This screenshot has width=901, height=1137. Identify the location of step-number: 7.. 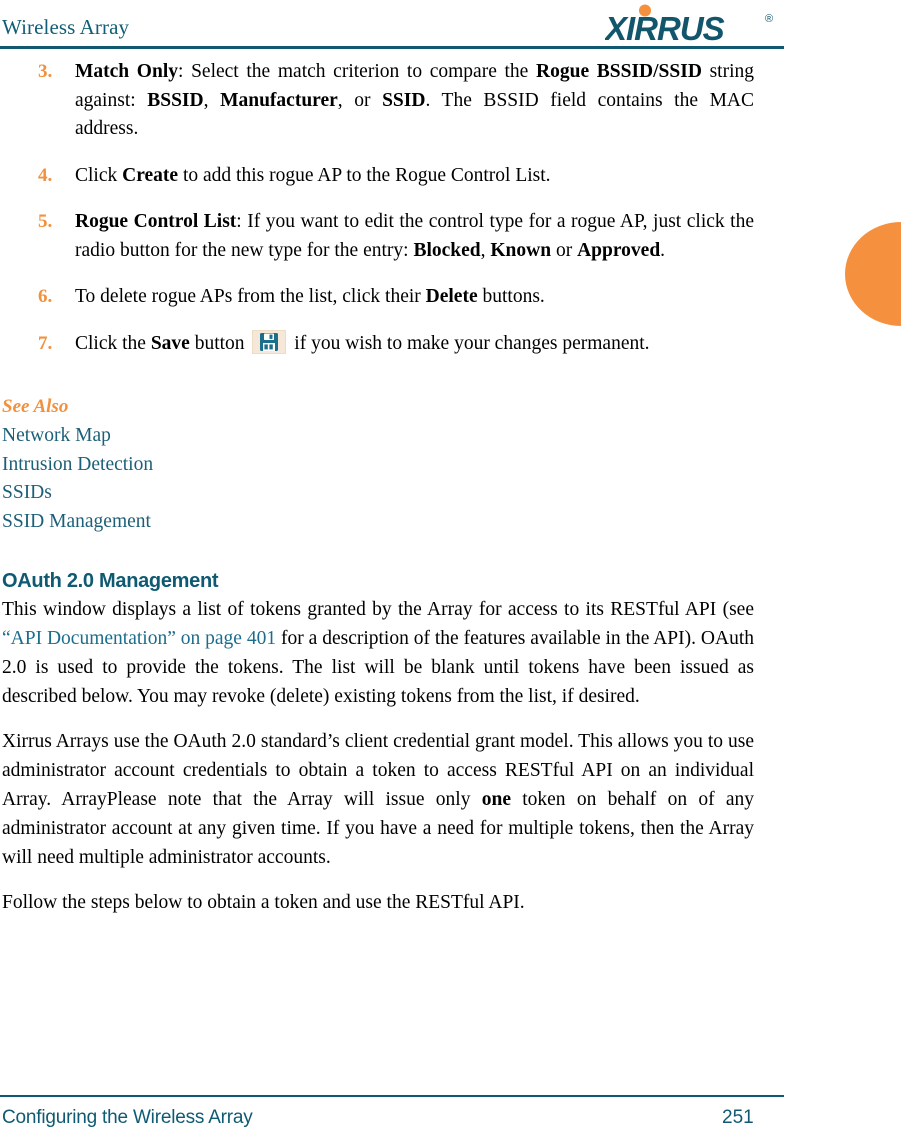
(45, 343).